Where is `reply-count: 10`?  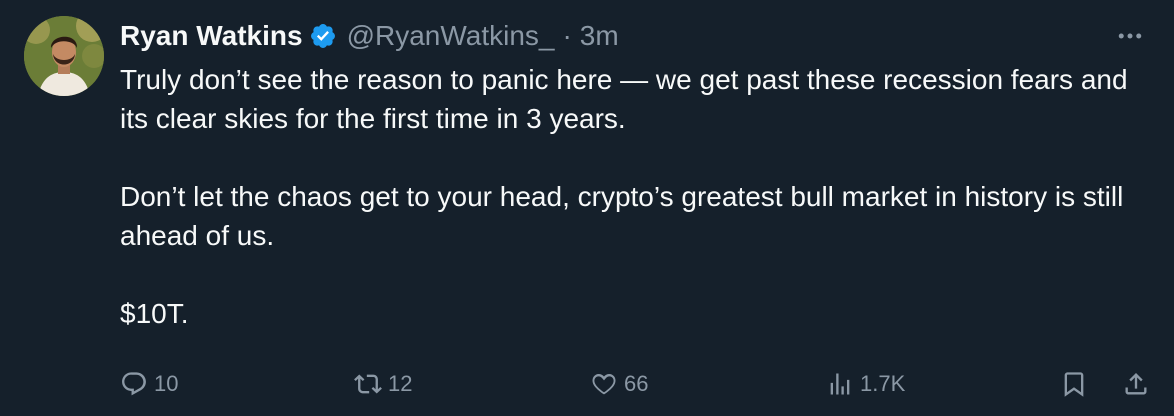 reply-count: 10 is located at coordinates (166, 383).